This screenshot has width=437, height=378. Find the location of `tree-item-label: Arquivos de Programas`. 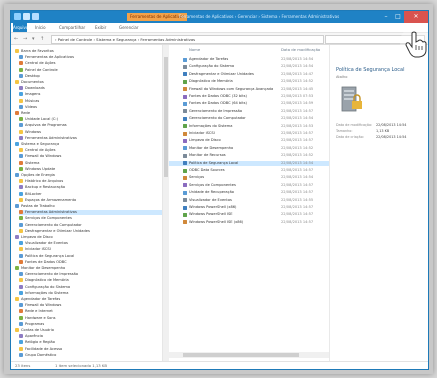

tree-item-label: Arquivos de Programas is located at coordinates (46, 125).